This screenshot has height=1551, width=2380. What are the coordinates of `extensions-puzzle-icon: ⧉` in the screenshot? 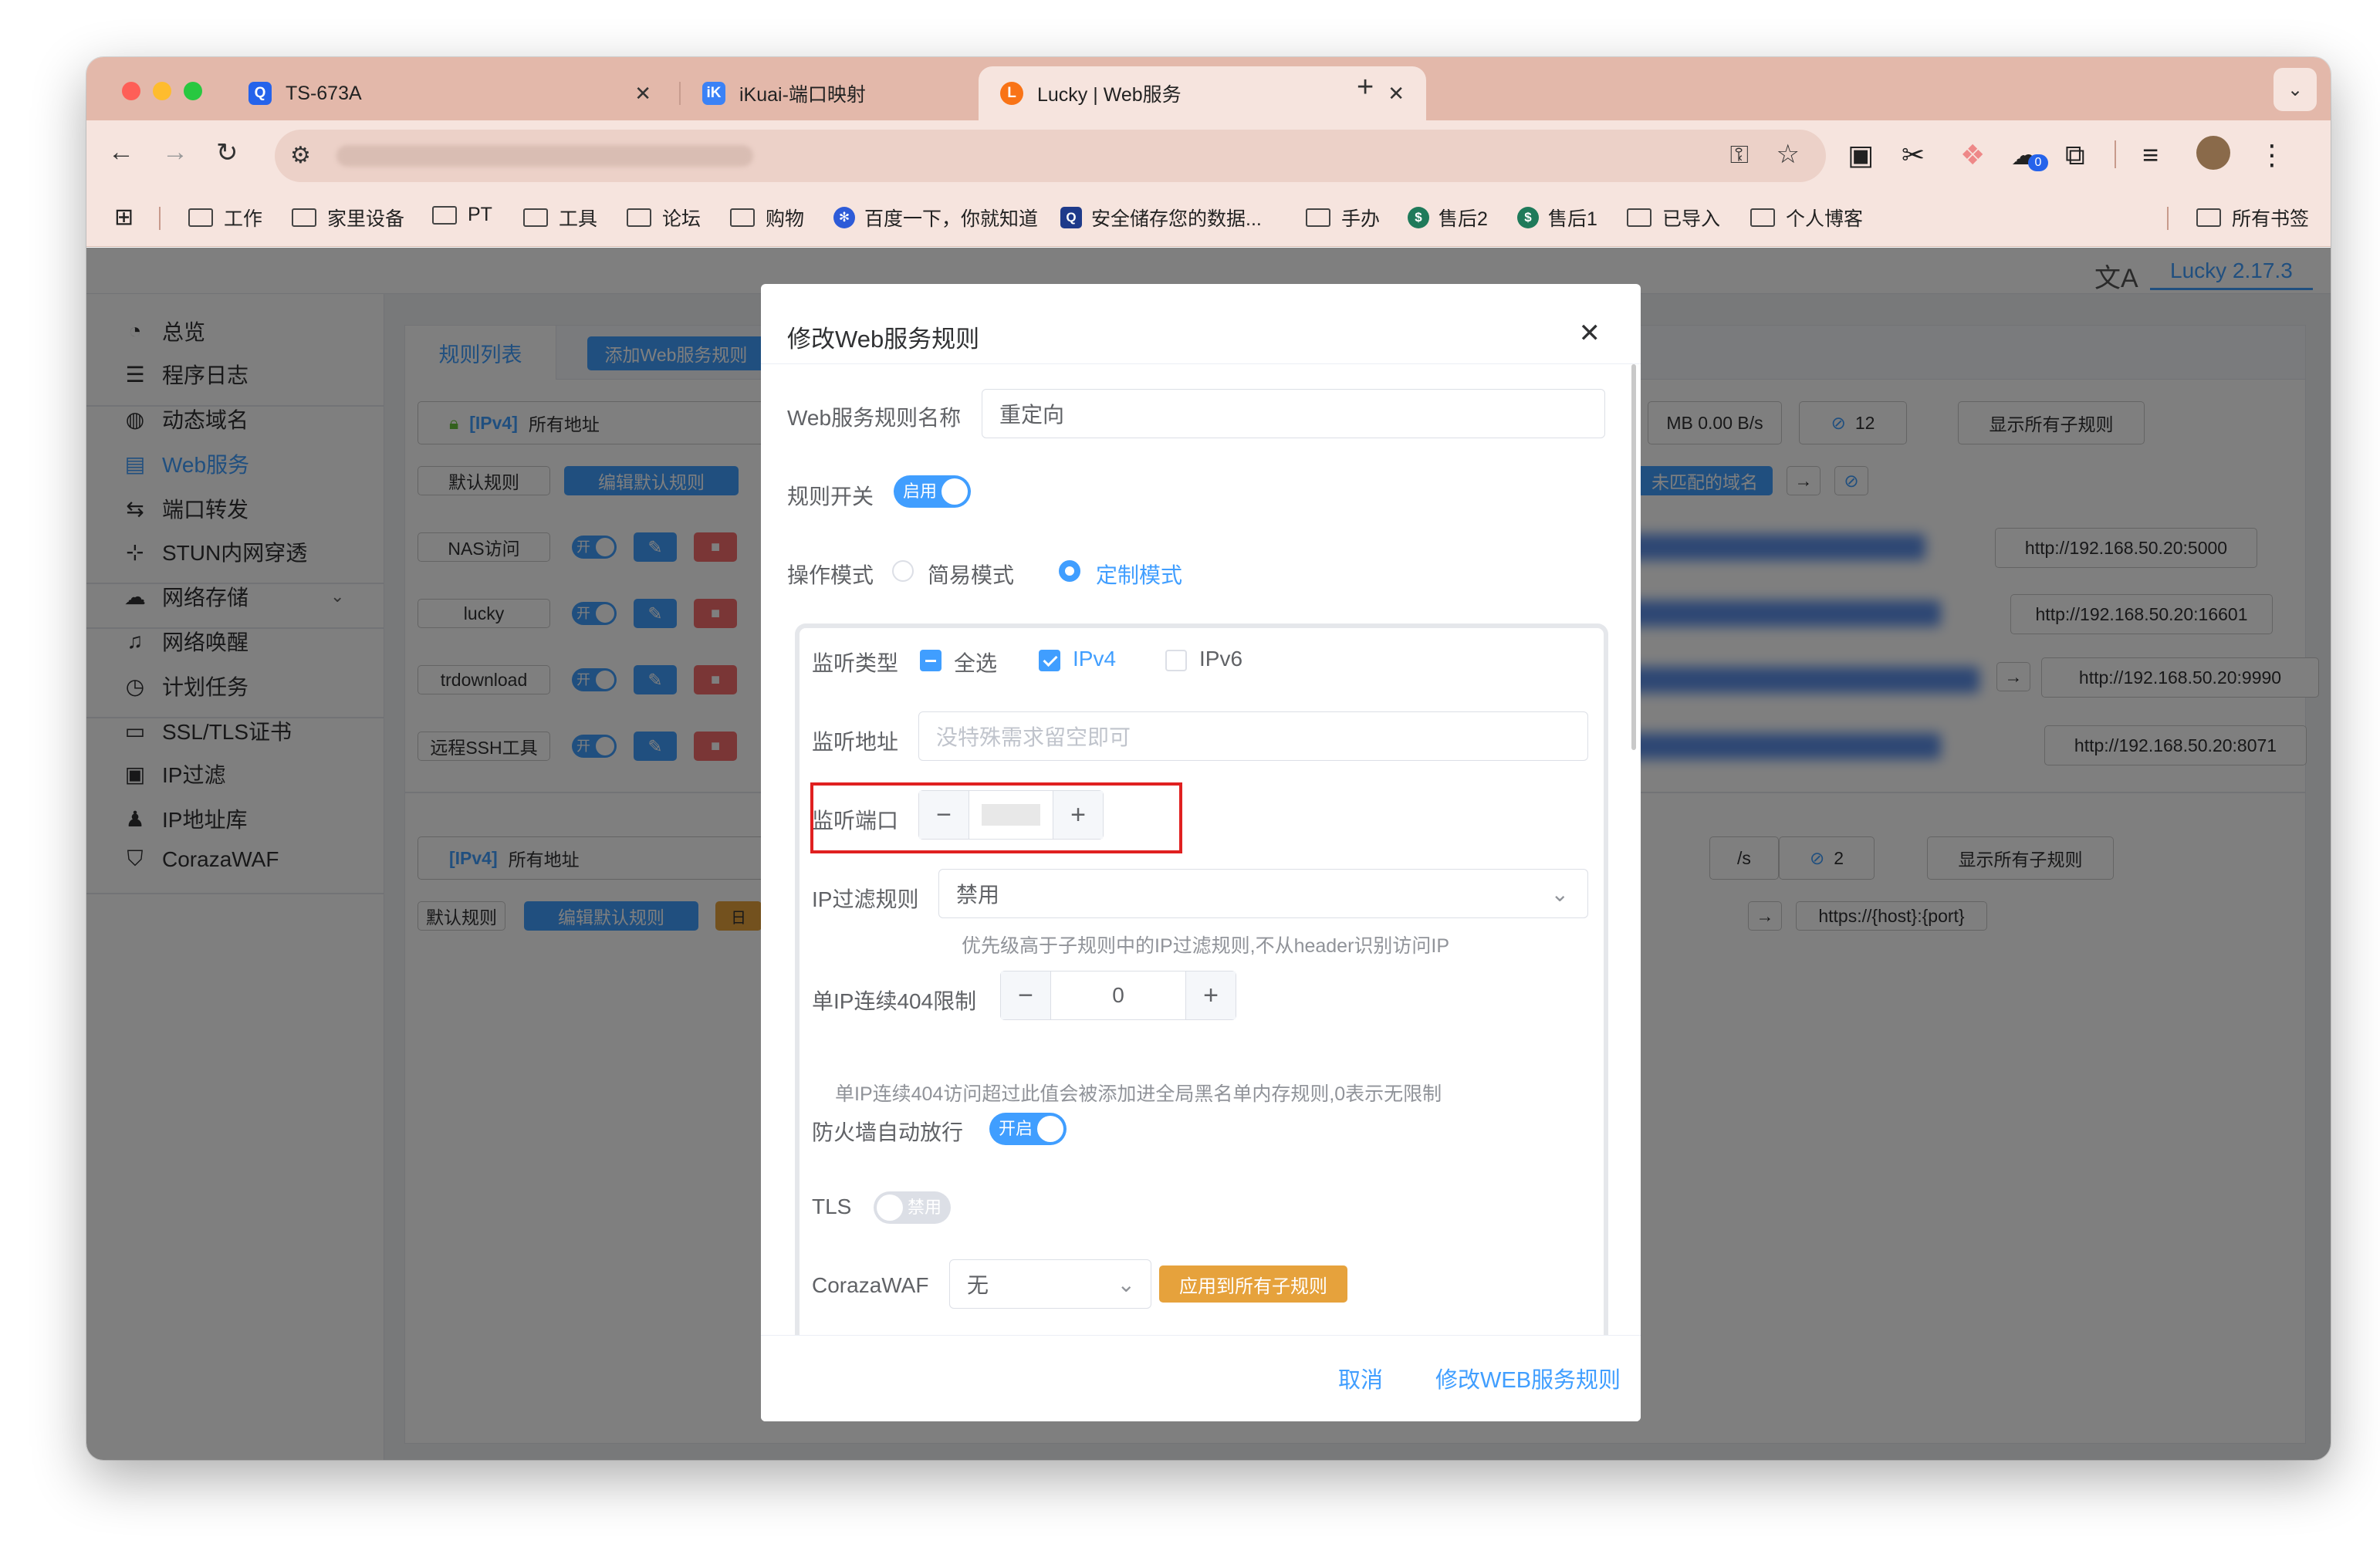 It's located at (2075, 155).